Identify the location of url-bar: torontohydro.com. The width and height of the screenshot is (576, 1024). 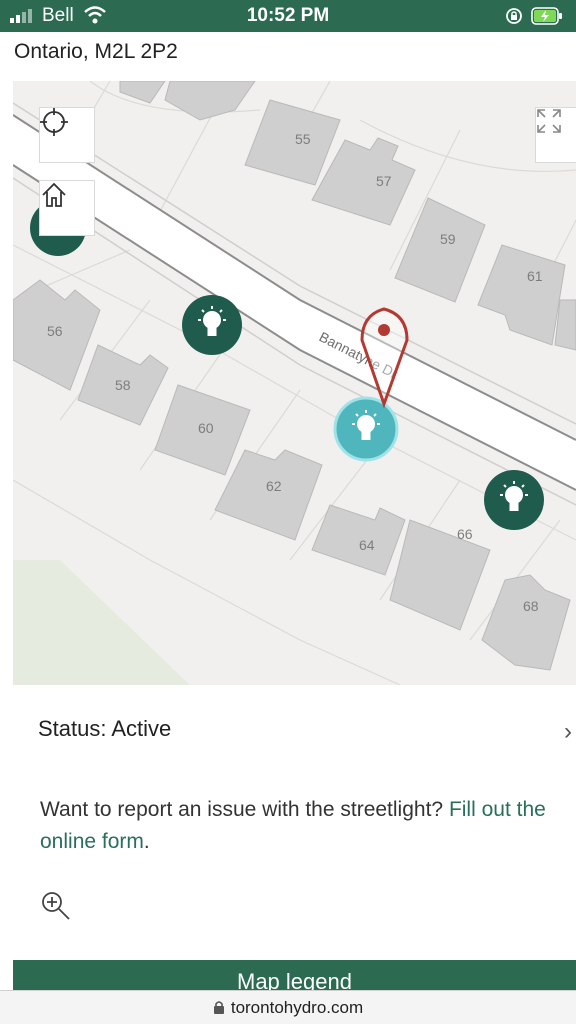
(288, 1007).